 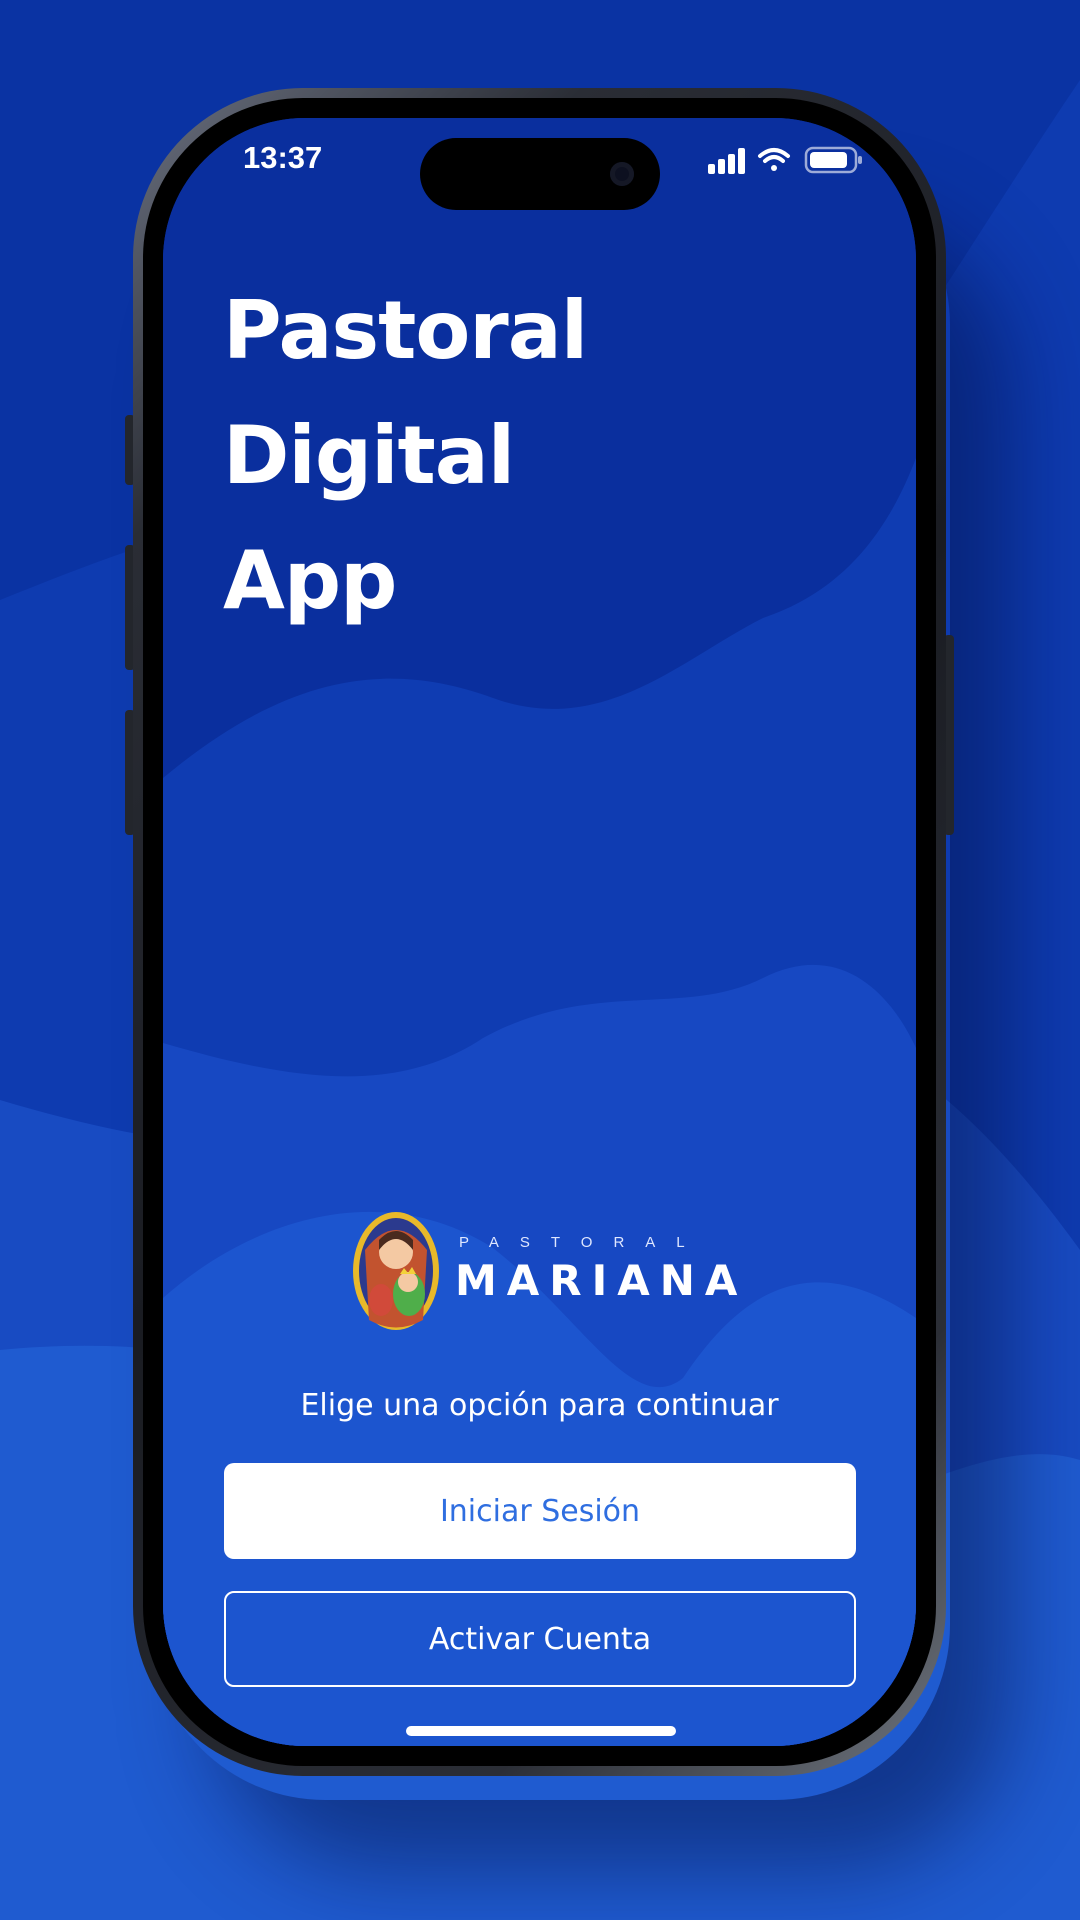 What do you see at coordinates (540, 174) in the screenshot?
I see `dynamic-island` at bounding box center [540, 174].